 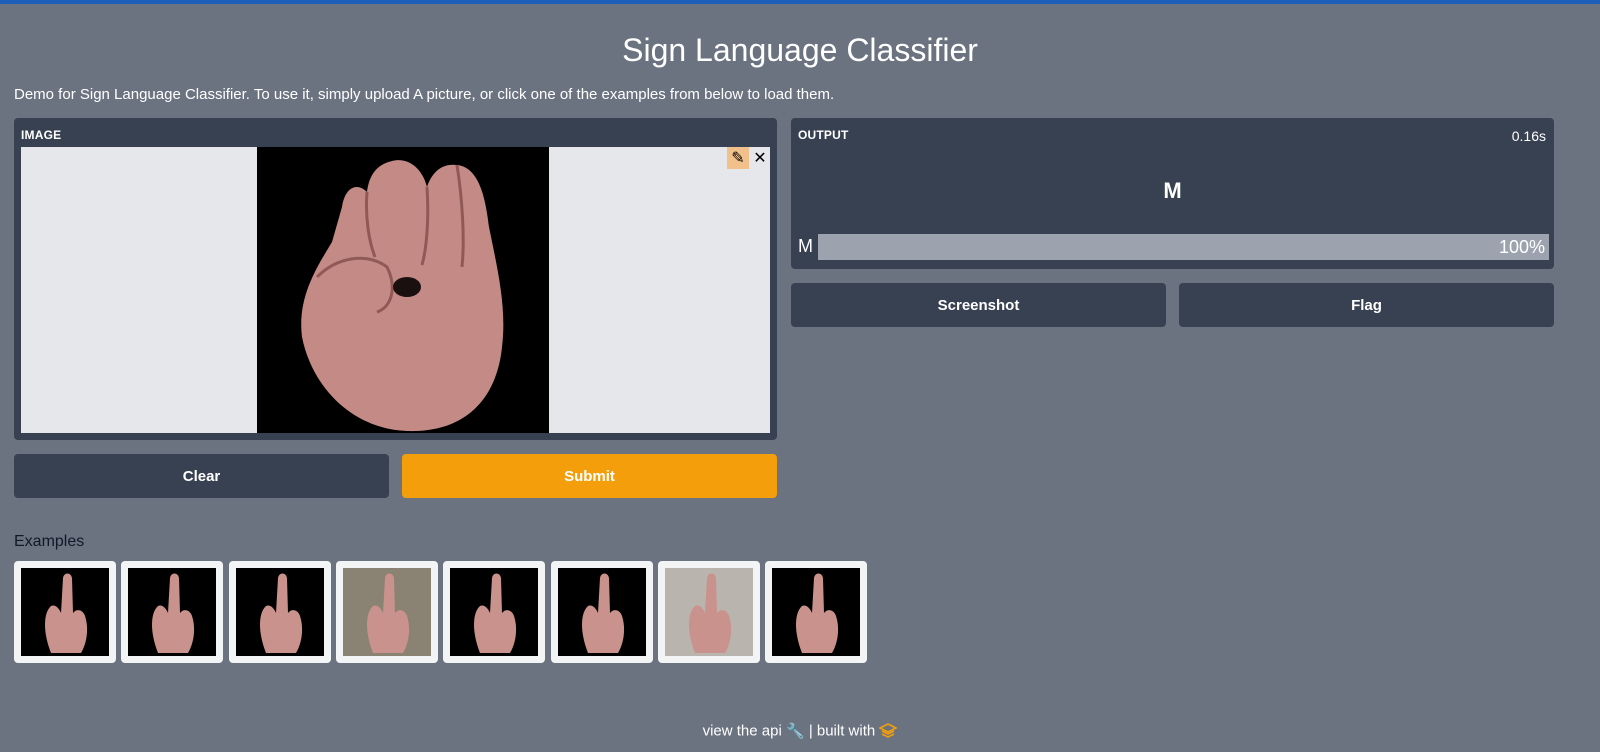 What do you see at coordinates (842, 731) in the screenshot?
I see `built-with-text: | built with` at bounding box center [842, 731].